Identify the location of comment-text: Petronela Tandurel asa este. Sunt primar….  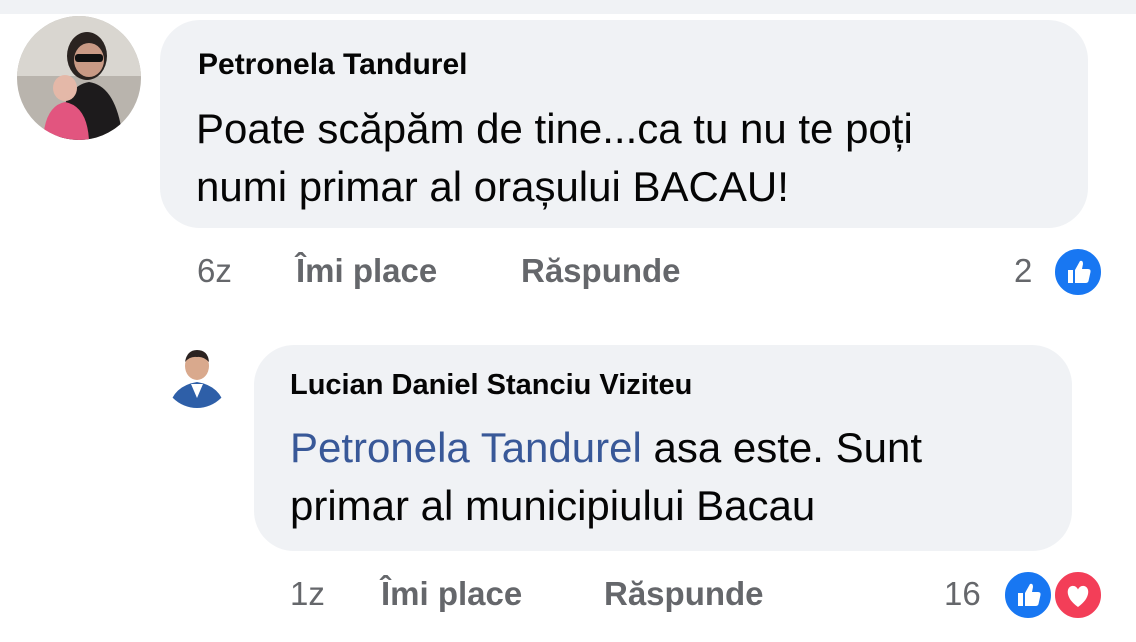
(606, 477).